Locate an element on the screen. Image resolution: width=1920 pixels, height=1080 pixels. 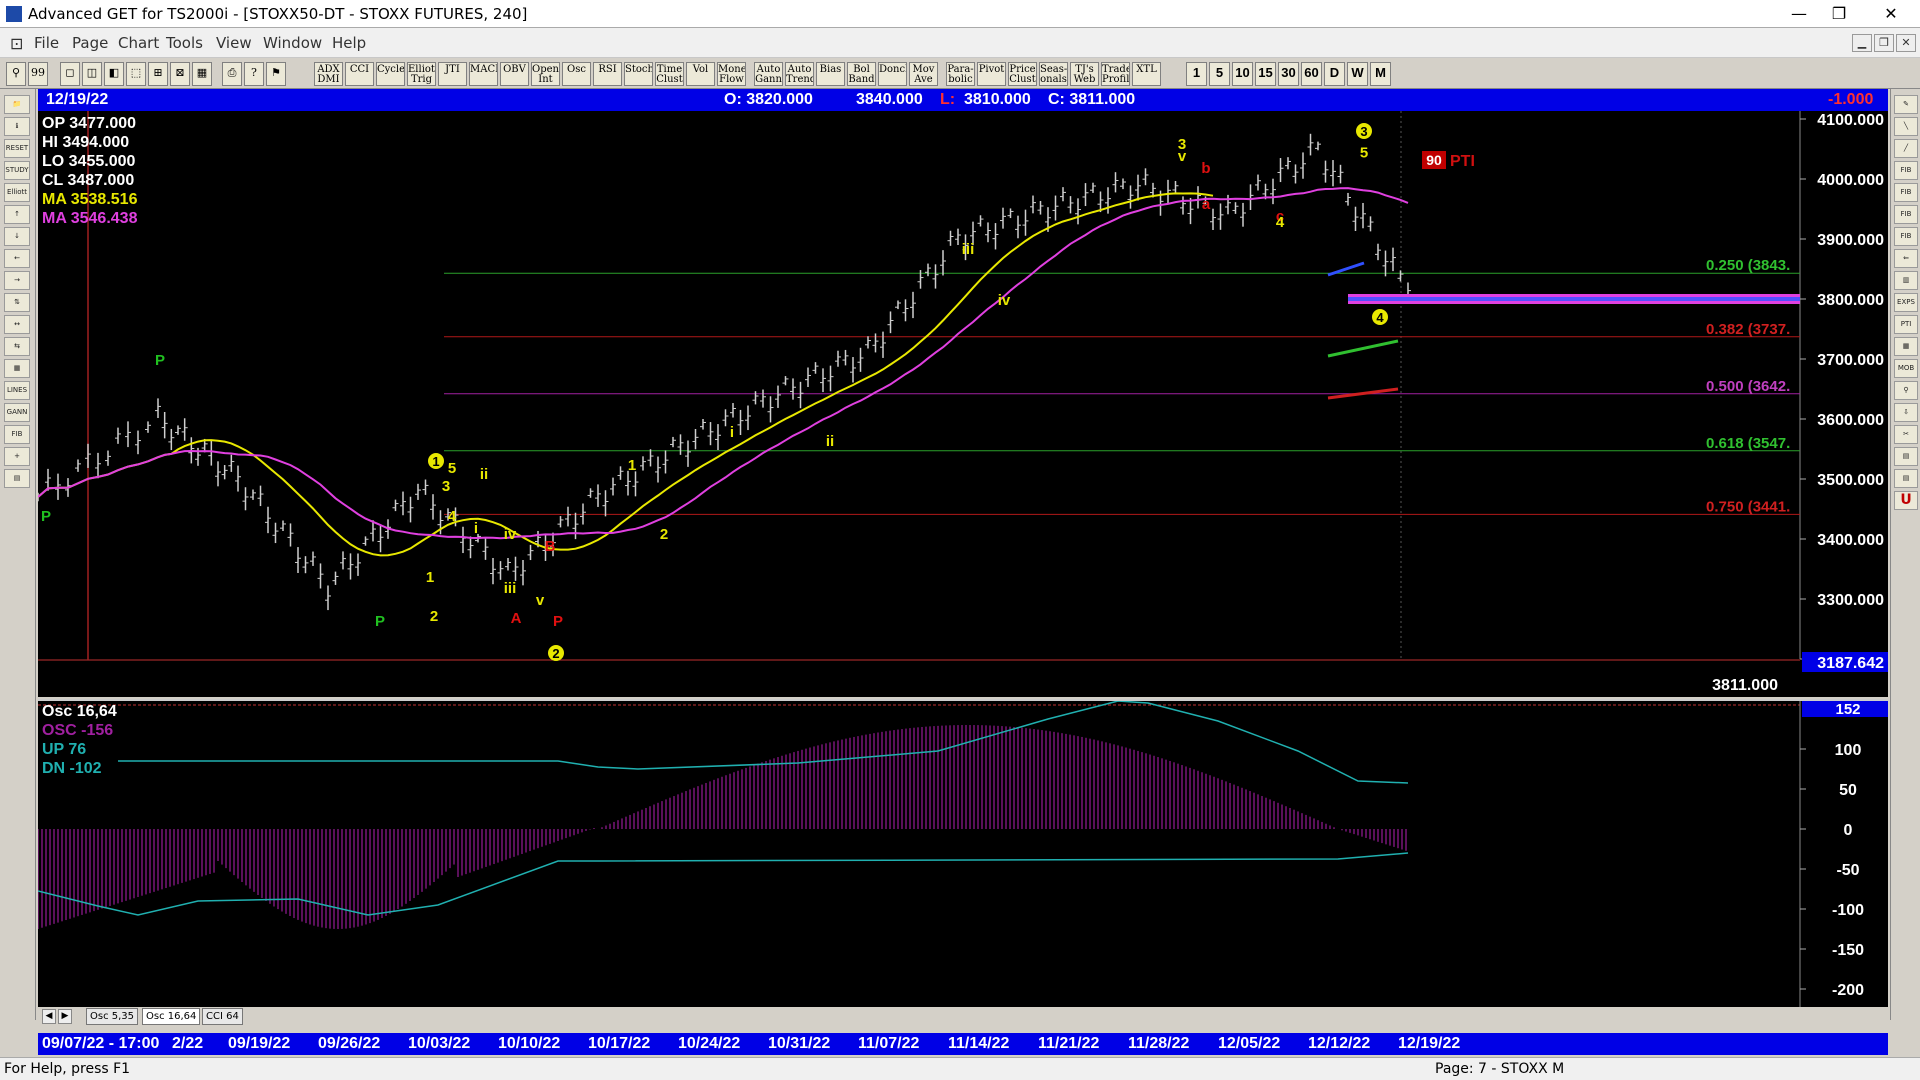
period-button: 30 is located at coordinates (1288, 74).